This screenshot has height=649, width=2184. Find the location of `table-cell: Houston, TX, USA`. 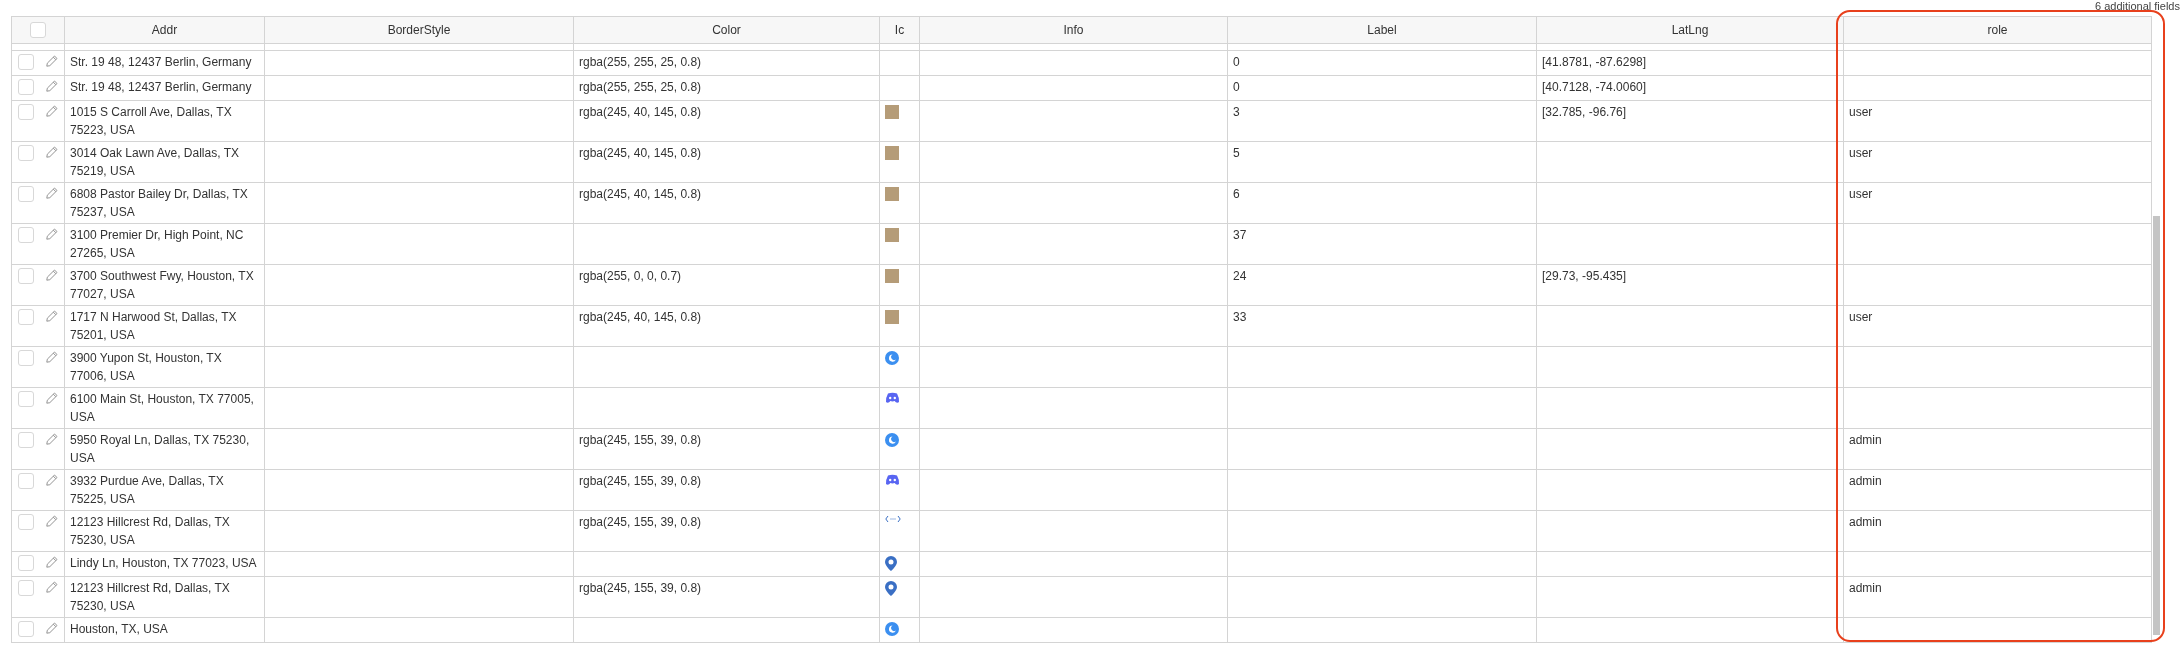

table-cell: Houston, TX, USA is located at coordinates (119, 629).